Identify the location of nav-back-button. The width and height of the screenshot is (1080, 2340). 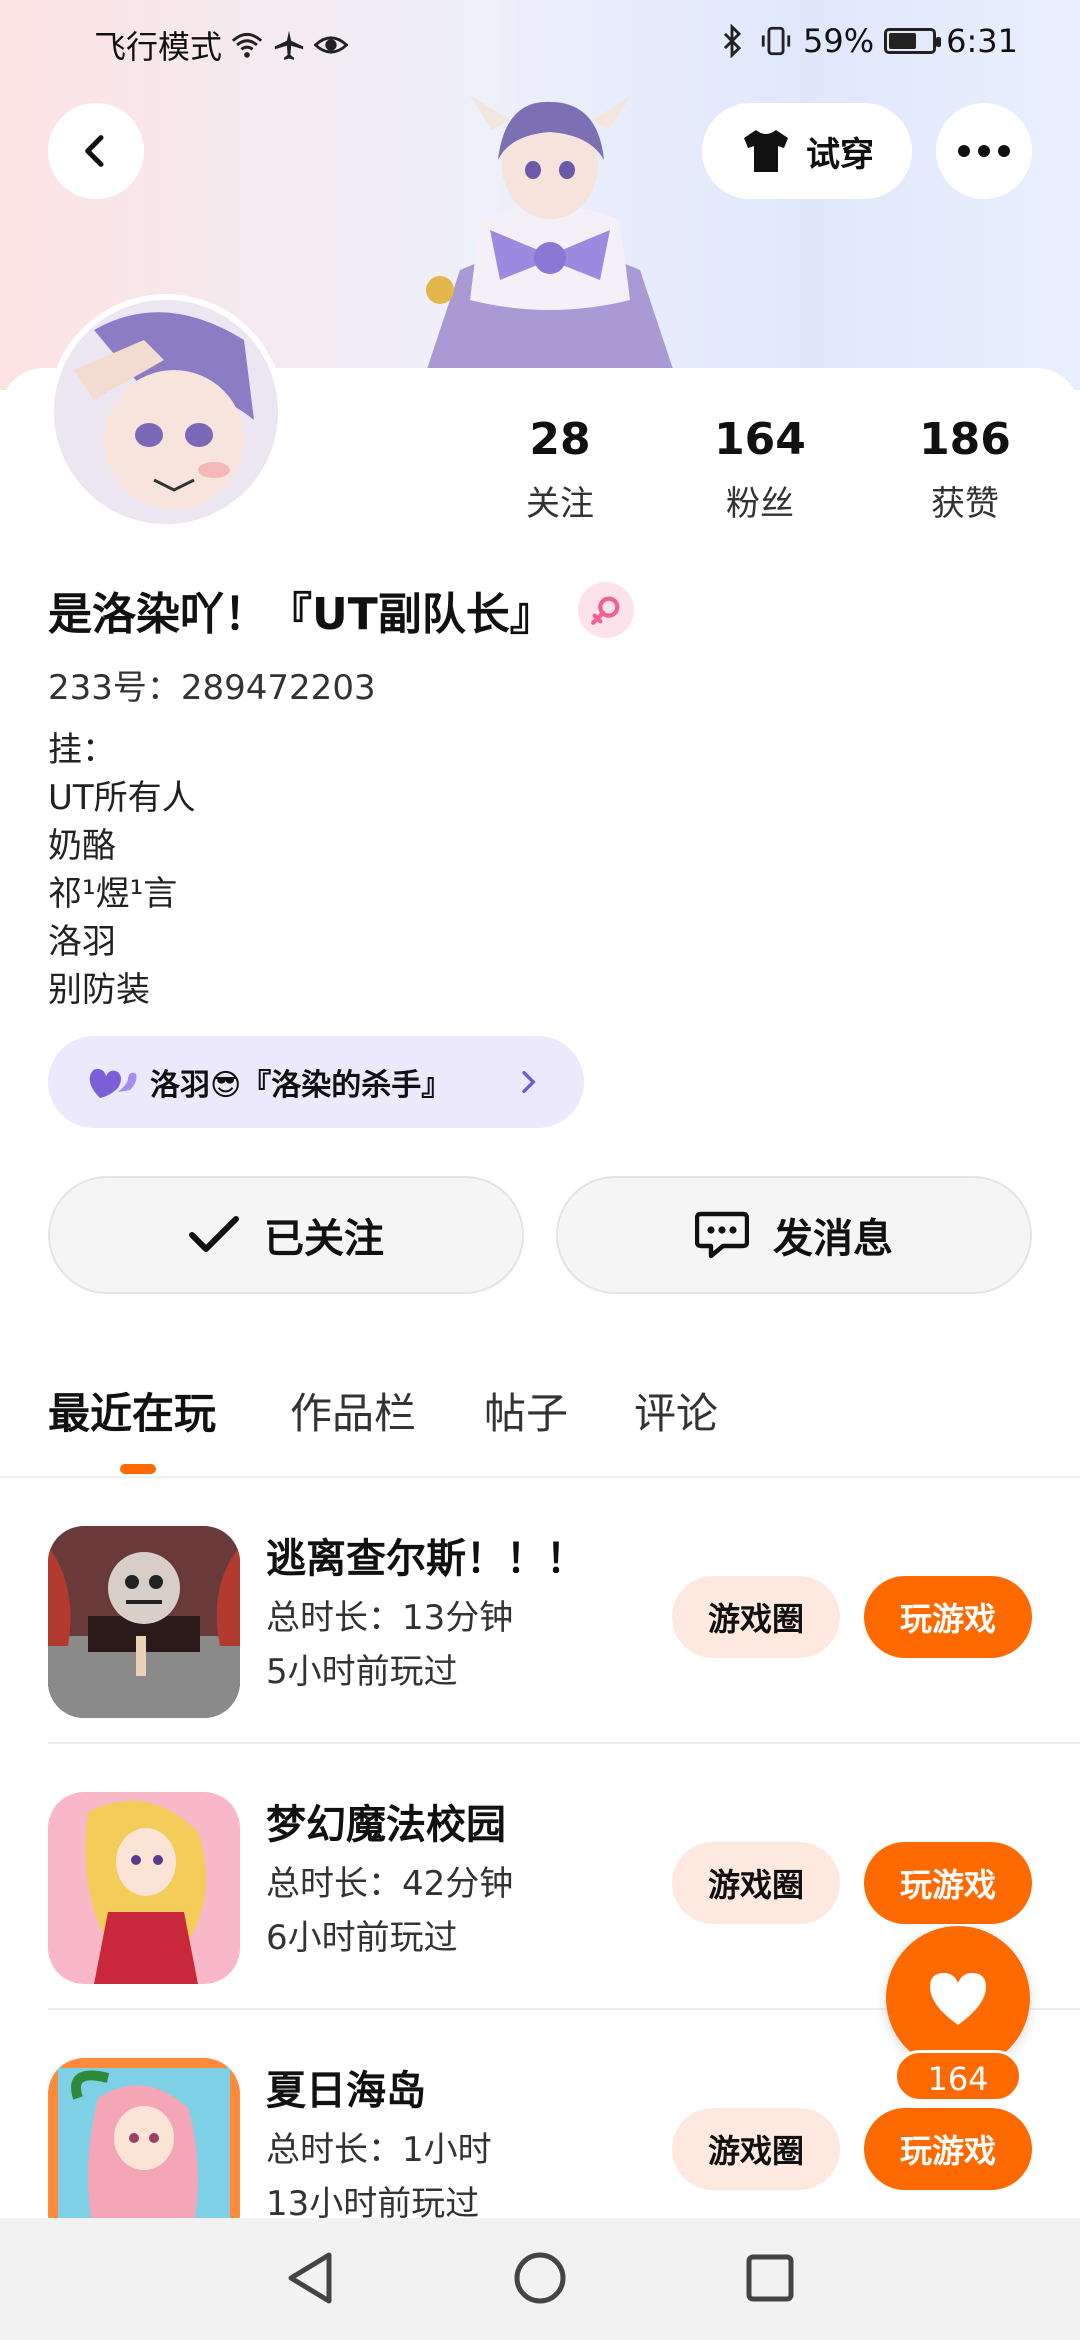
(310, 2278).